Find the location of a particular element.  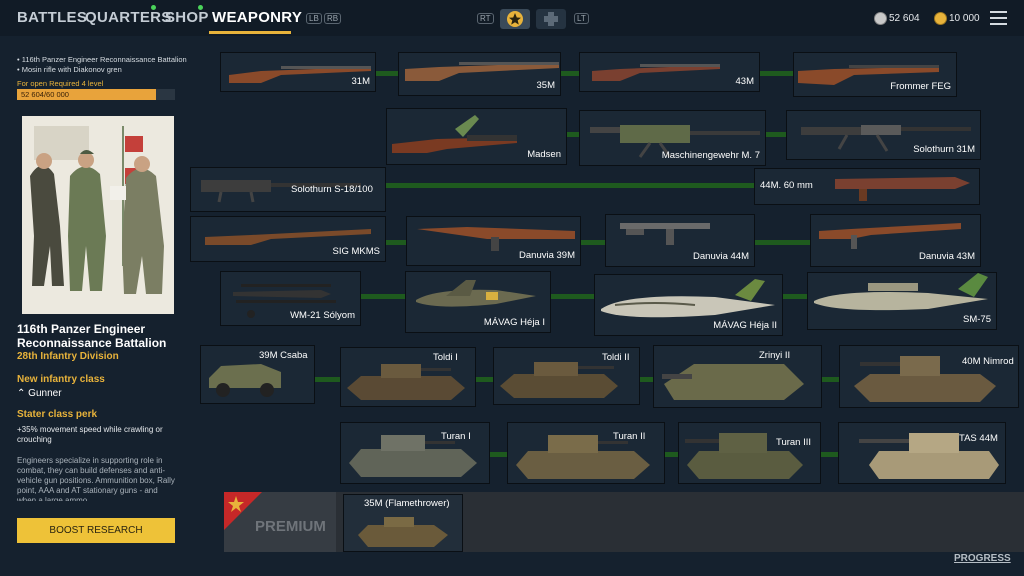

item-name: Toldi II is located at coordinates (616, 357).